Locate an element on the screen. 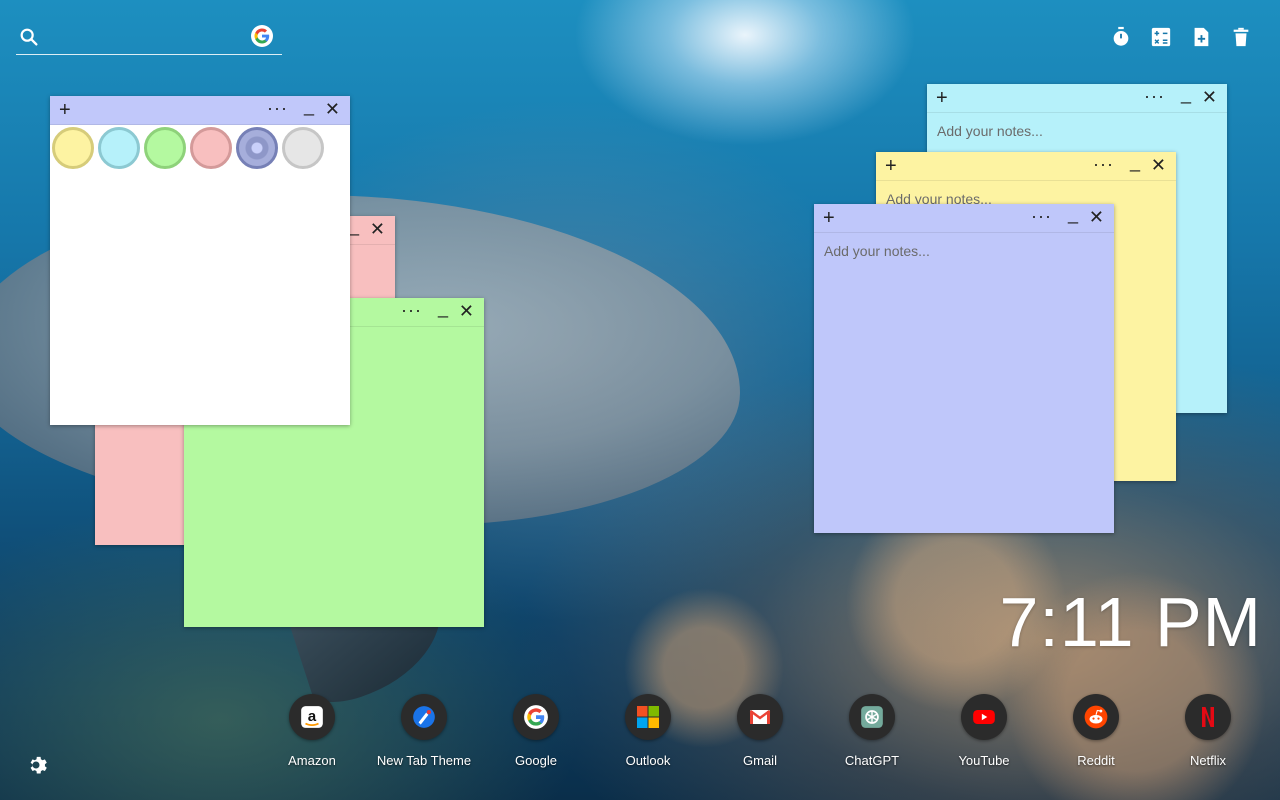  chatgpt-icon is located at coordinates (872, 717).